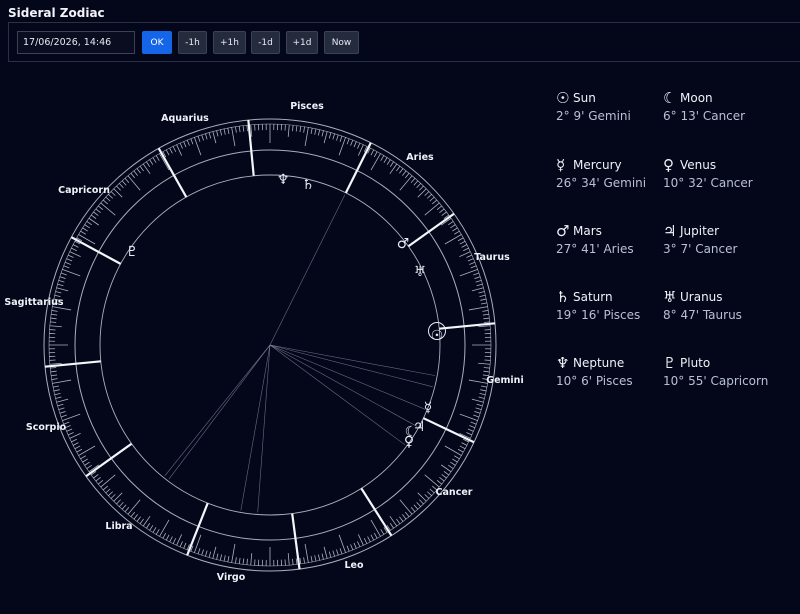 This screenshot has width=800, height=614. What do you see at coordinates (611, 238) in the screenshot?
I see `planet-item-mars: ♂ Mars 27° 41' Aries` at bounding box center [611, 238].